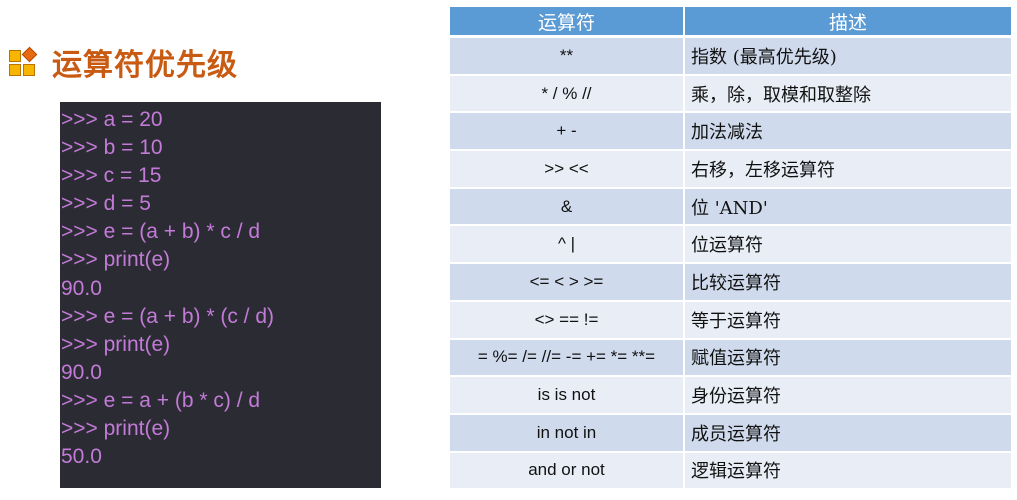 The image size is (1017, 500). Describe the element at coordinates (848, 358) in the screenshot. I see `description-cell: 赋值运算符` at that location.